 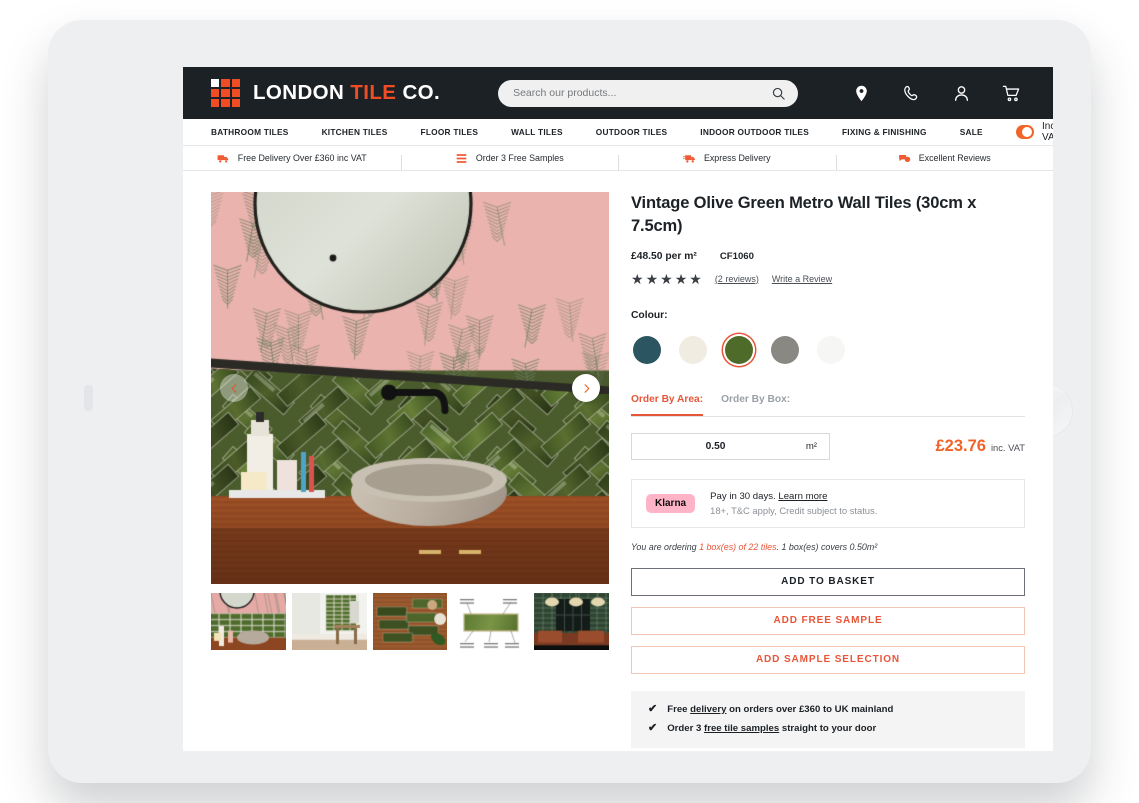 I want to click on colour-label: Colour:, so click(x=649, y=315).